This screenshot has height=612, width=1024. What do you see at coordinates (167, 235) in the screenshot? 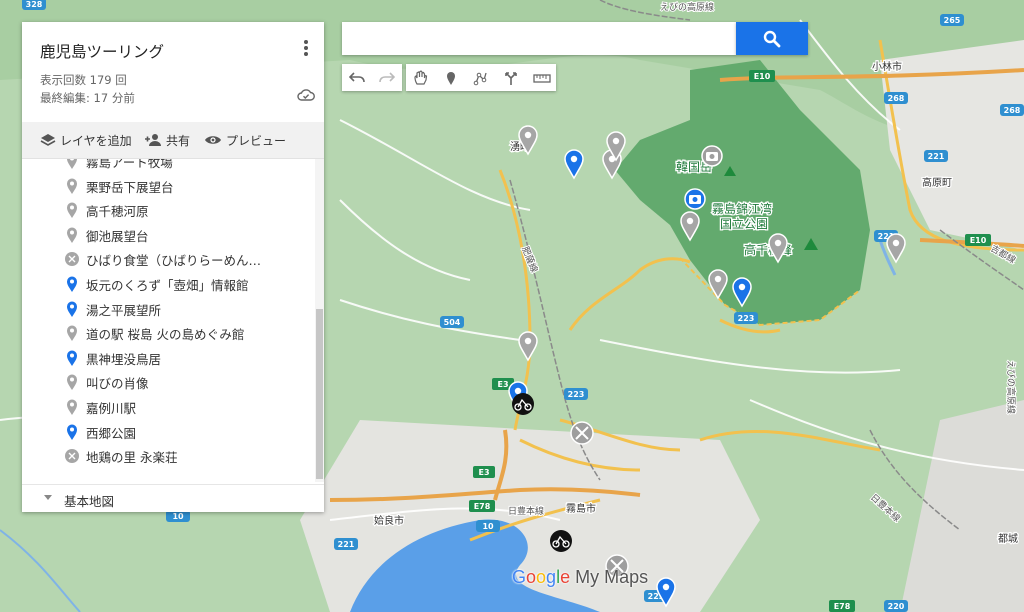
I see `list-item: 御池展望台` at bounding box center [167, 235].